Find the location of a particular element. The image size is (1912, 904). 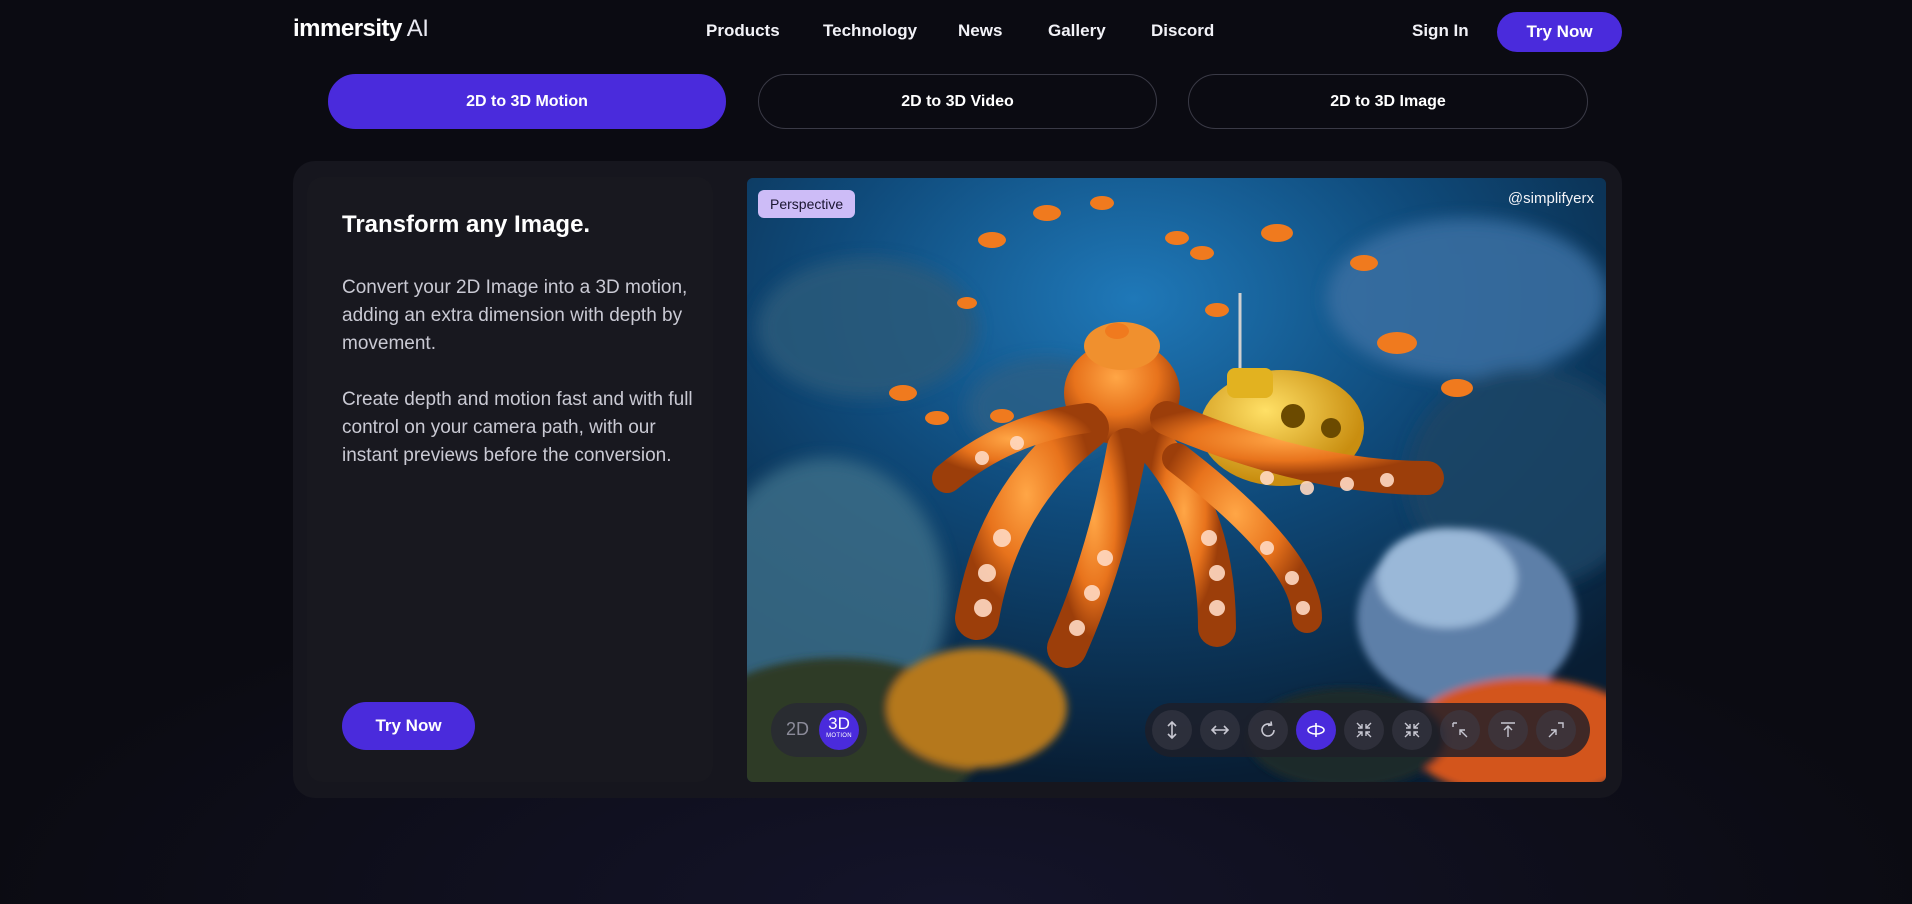

vertical-motion-button is located at coordinates (1172, 730).